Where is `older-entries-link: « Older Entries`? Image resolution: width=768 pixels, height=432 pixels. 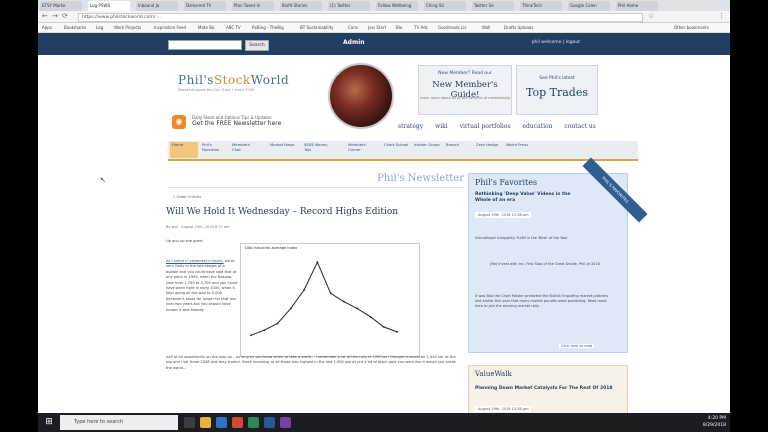
older-entries-link: « Older Entries is located at coordinates (187, 196).